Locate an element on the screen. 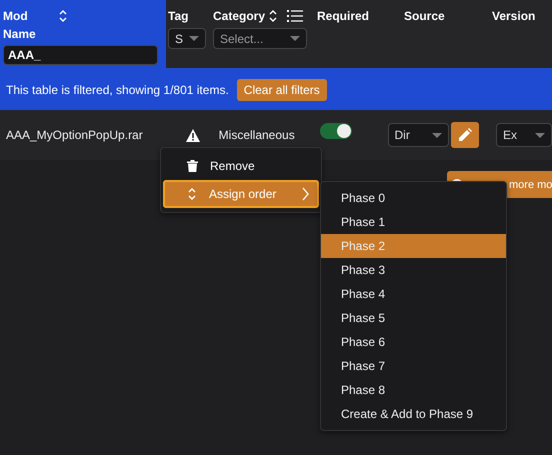 Image resolution: width=552 pixels, height=455 pixels. filter-message: This table is filtered, showing 1/801 items. is located at coordinates (117, 90).